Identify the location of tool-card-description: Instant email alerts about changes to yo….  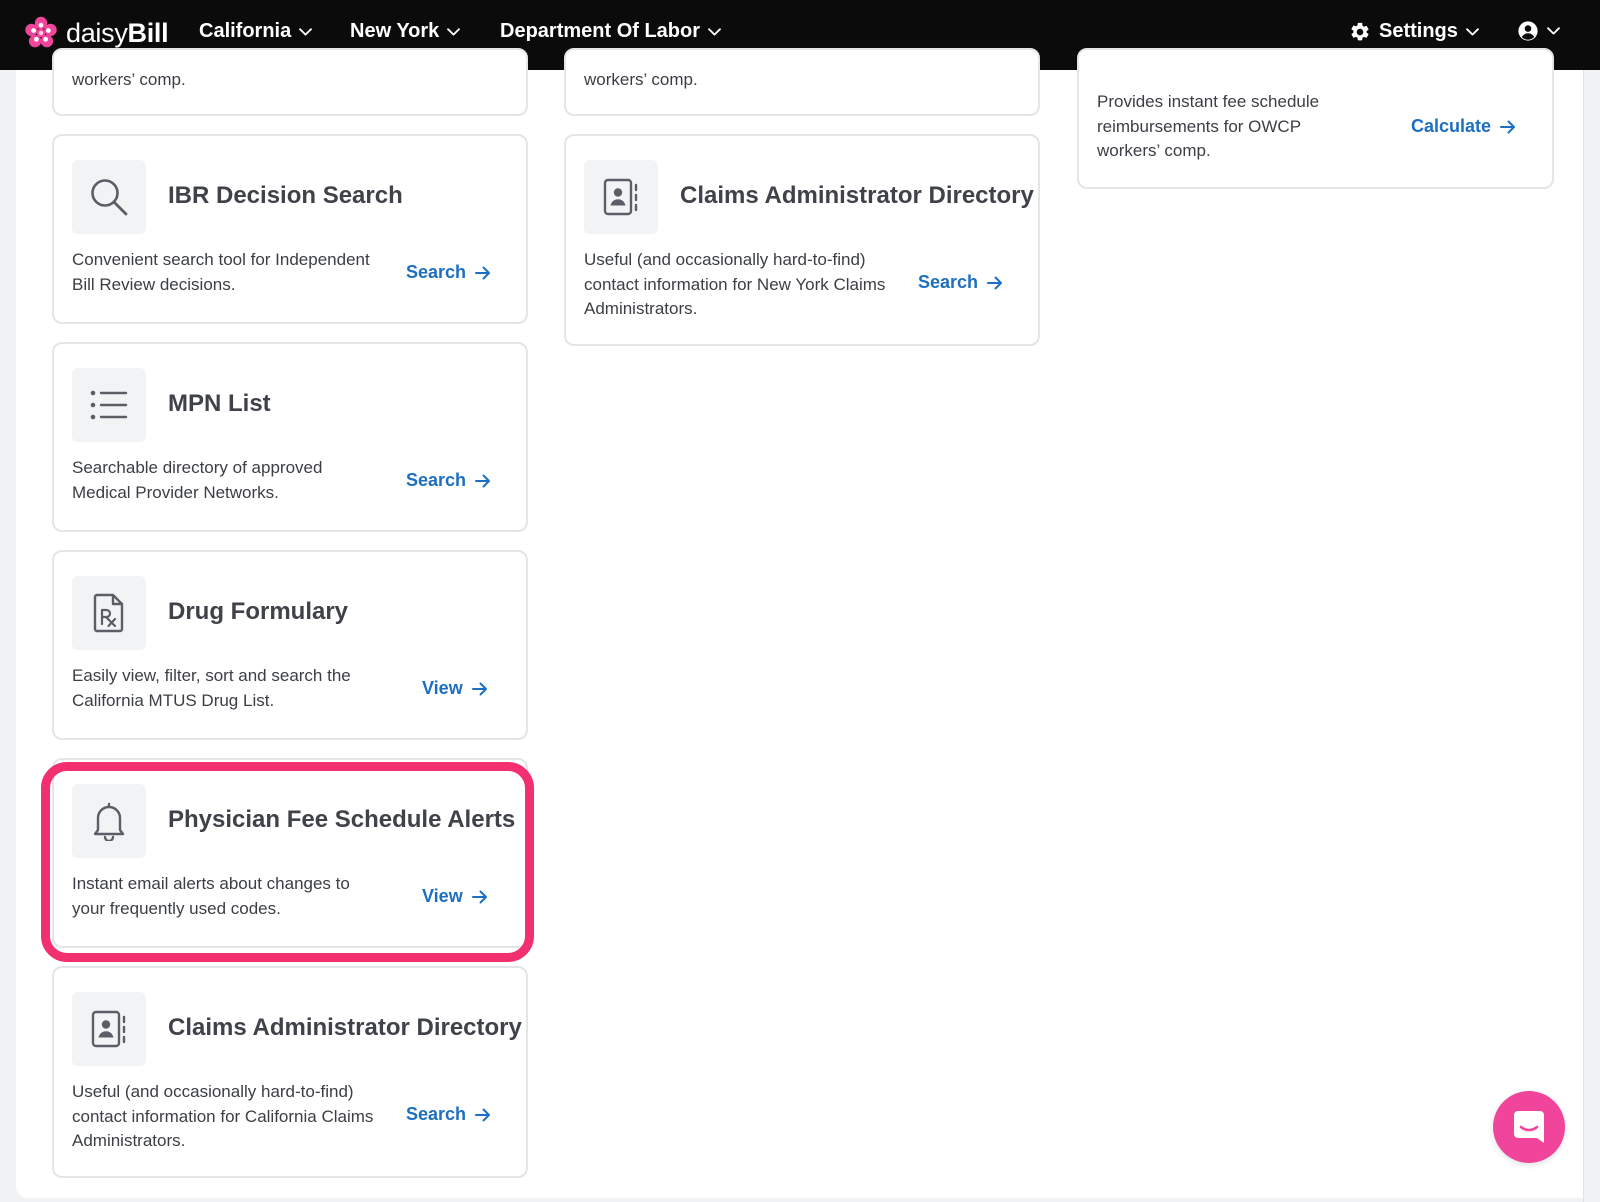
(211, 896).